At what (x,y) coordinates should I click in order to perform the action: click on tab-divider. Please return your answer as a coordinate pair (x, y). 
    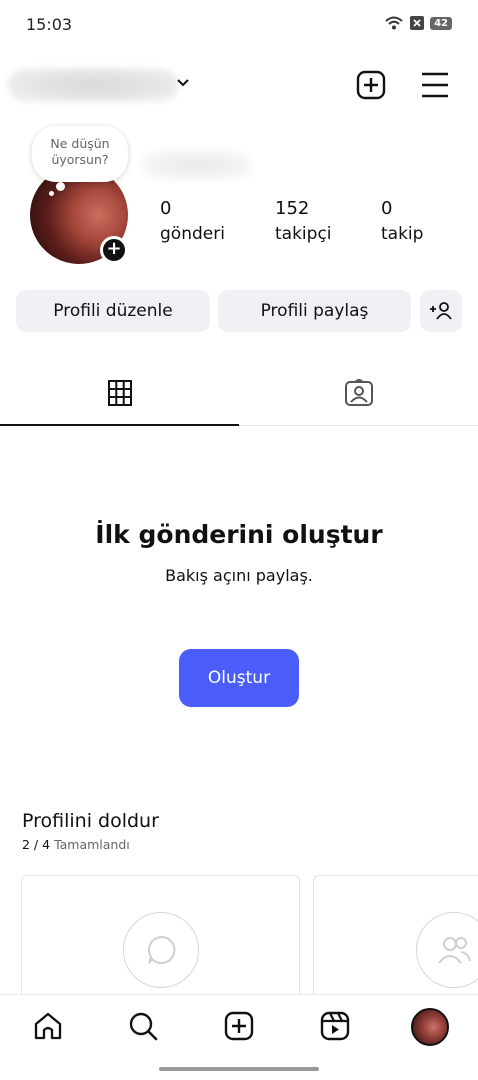
    Looking at the image, I should click on (358, 425).